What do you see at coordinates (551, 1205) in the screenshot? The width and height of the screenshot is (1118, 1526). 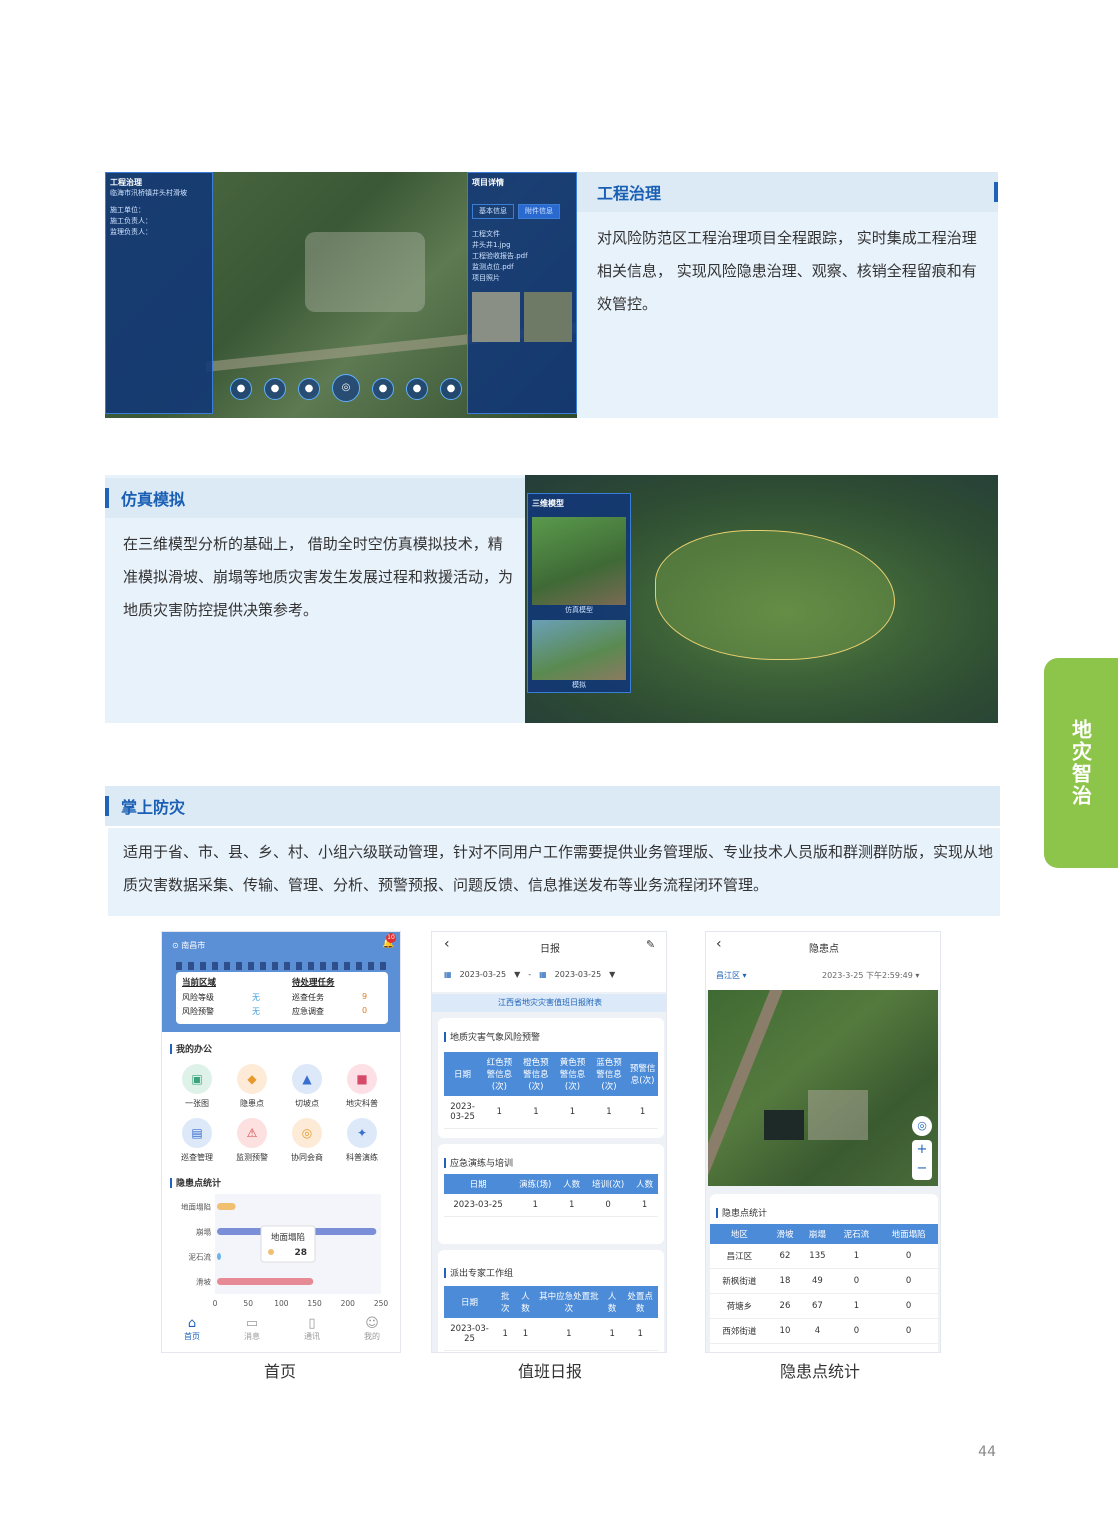 I see `table-row: 2023-03-25 1 1 0 1` at bounding box center [551, 1205].